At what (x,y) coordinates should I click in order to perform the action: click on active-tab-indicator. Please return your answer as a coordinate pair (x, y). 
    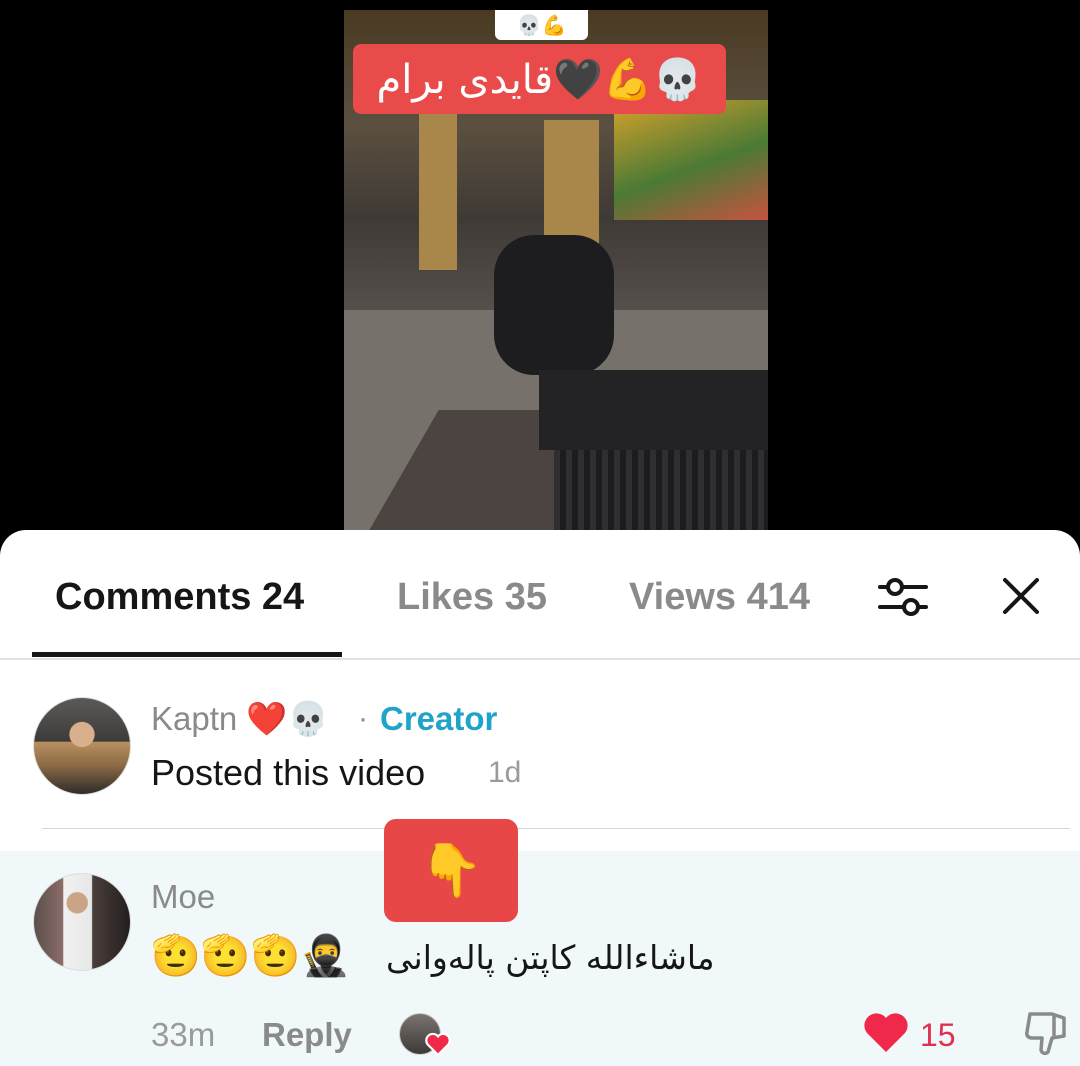
    Looking at the image, I should click on (187, 654).